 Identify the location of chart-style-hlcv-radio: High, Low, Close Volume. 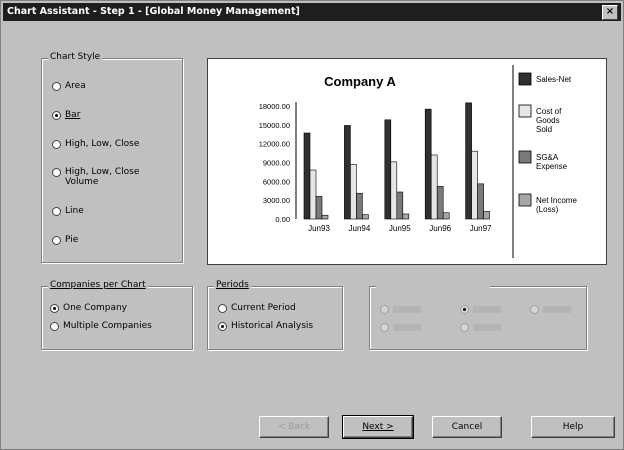
(109, 177).